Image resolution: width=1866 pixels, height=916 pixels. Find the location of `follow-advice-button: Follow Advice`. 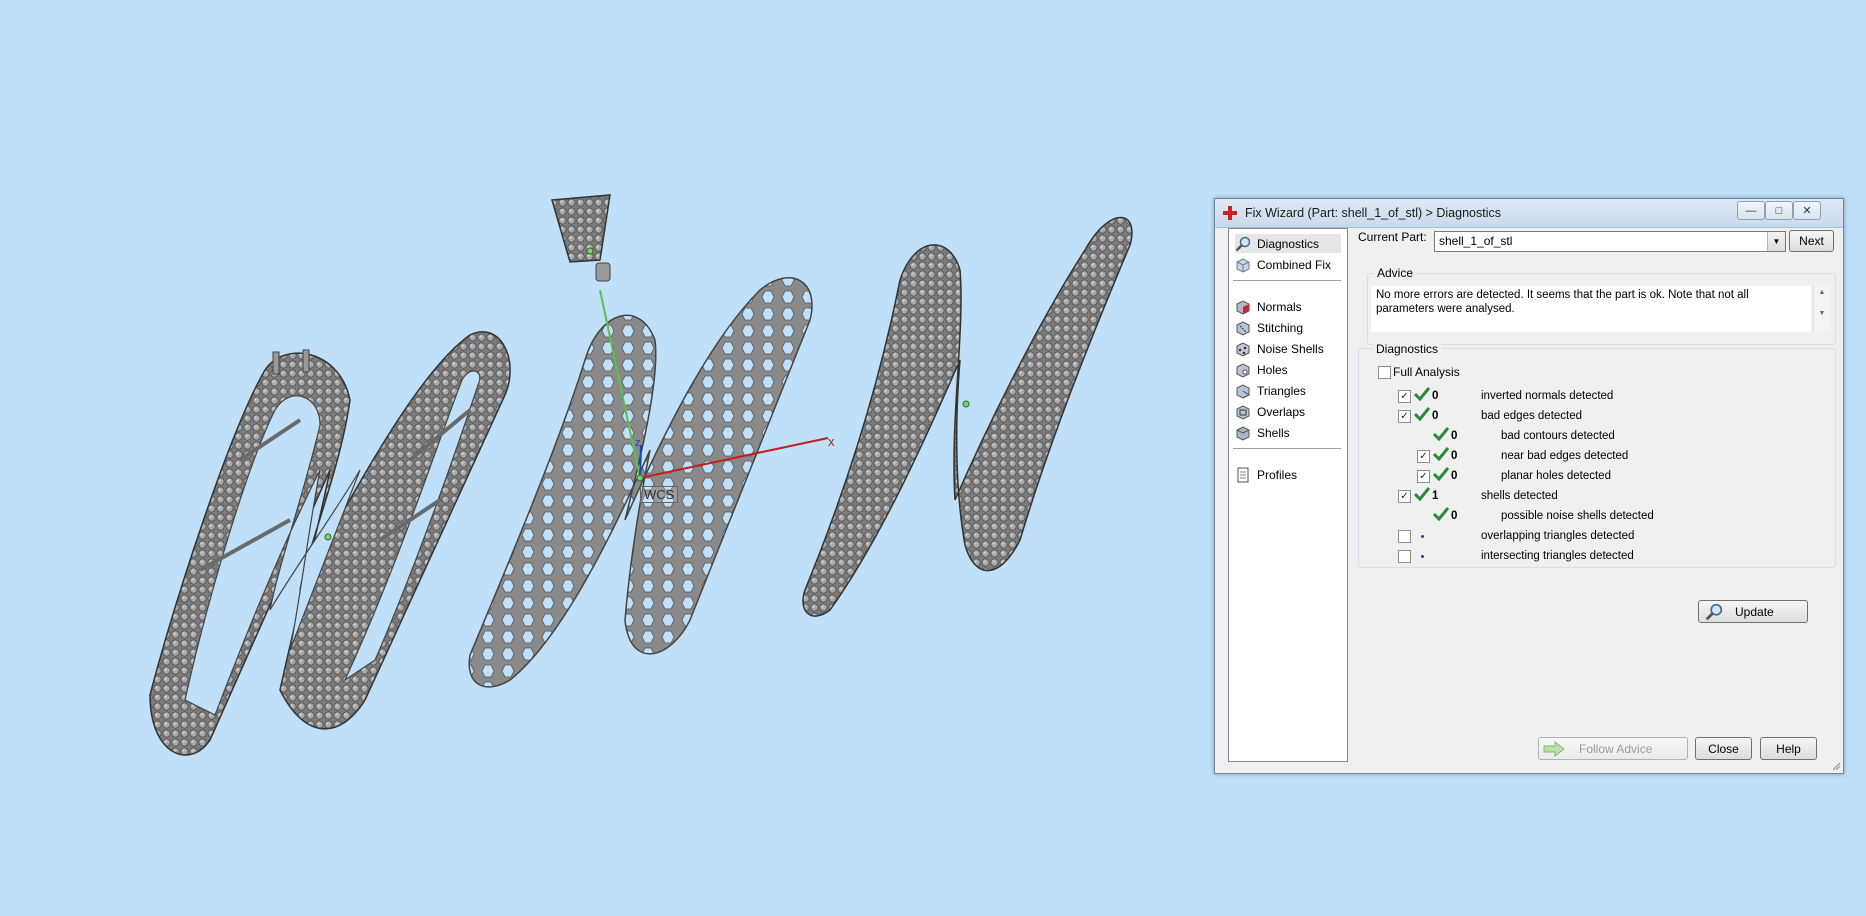

follow-advice-button: Follow Advice is located at coordinates (1613, 748).